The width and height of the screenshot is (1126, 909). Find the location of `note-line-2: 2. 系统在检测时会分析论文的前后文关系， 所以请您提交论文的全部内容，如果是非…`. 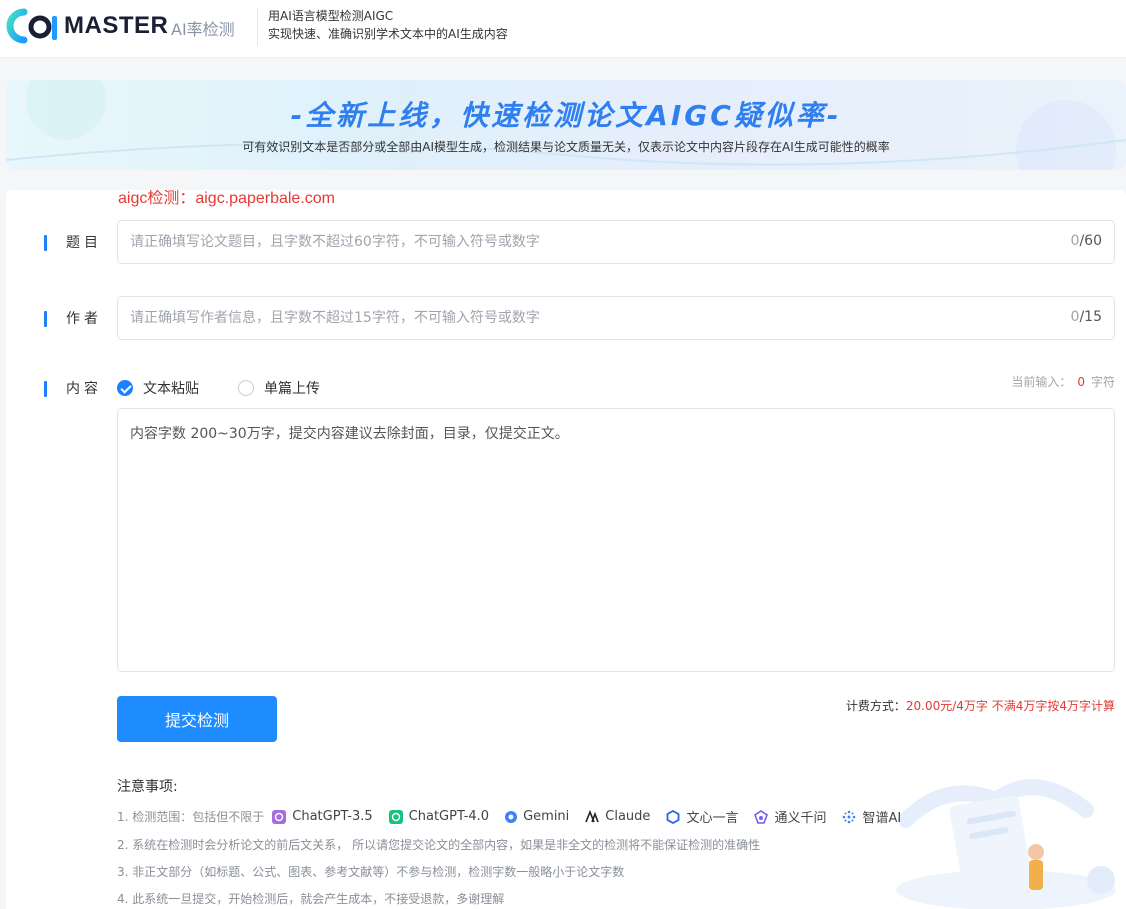

note-line-2: 2. 系统在检测时会分析论文的前后文关系， 所以请您提交论文的全部内容，如果是非… is located at coordinates (439, 845).